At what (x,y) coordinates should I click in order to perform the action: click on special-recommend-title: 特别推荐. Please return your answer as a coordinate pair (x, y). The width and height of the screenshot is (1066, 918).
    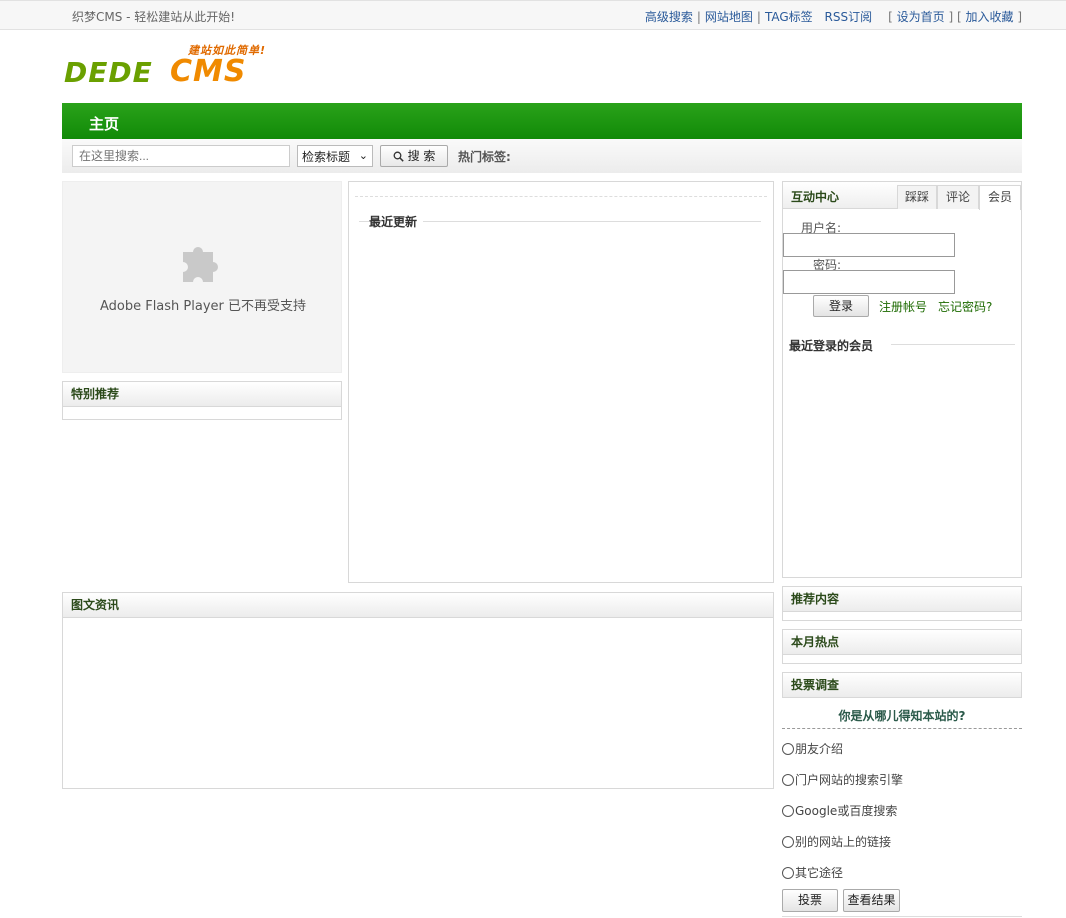
    Looking at the image, I should click on (202, 394).